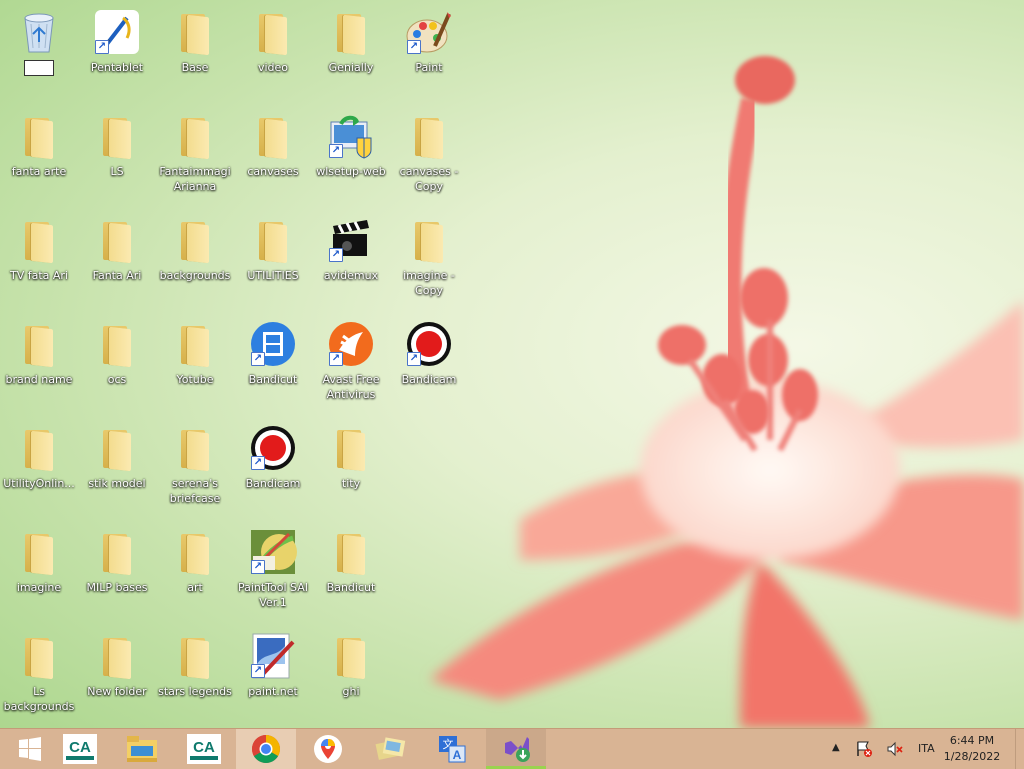 The width and height of the screenshot is (1024, 769). What do you see at coordinates (895, 749) in the screenshot?
I see `volume-muted-icon` at bounding box center [895, 749].